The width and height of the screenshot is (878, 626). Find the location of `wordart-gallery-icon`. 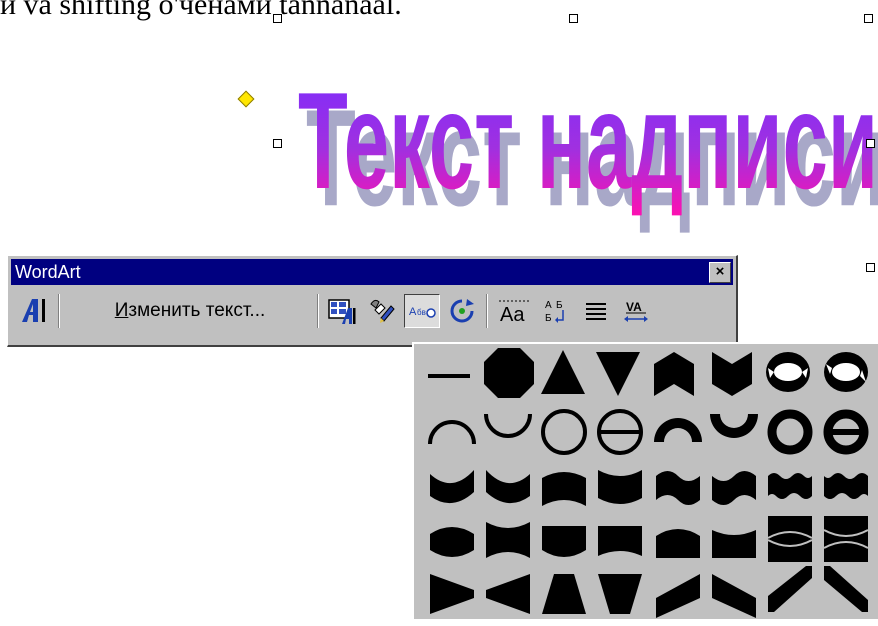

wordart-gallery-icon is located at coordinates (342, 311).